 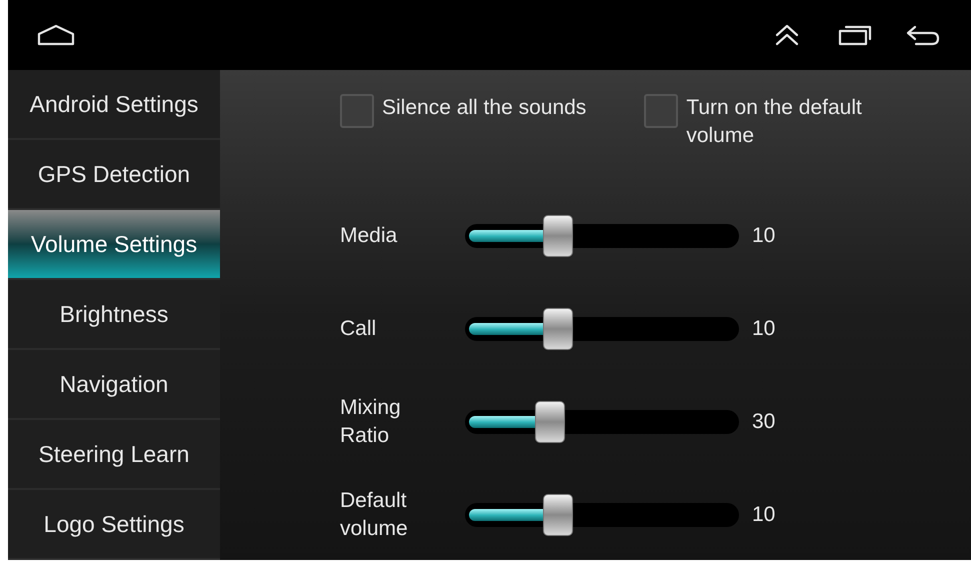 What do you see at coordinates (923, 35) in the screenshot?
I see `back-icon` at bounding box center [923, 35].